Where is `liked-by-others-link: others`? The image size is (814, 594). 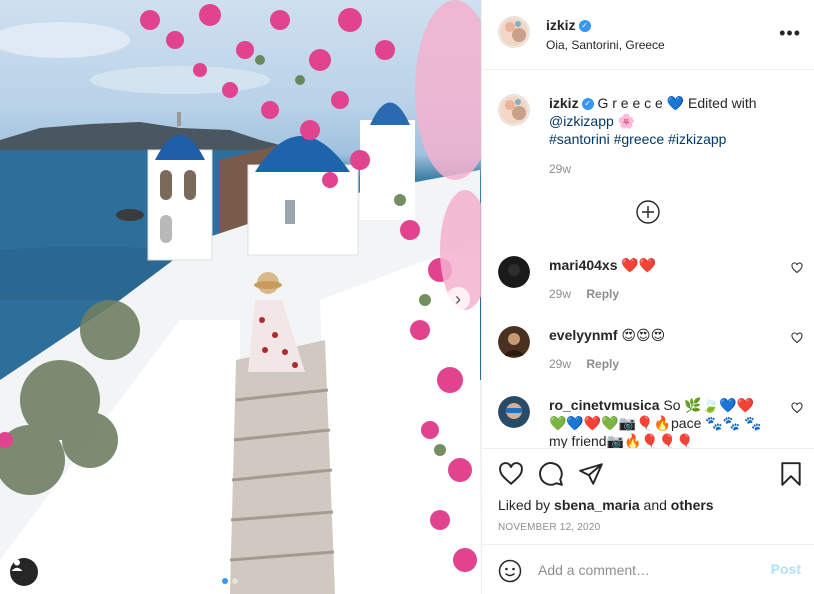 liked-by-others-link: others is located at coordinates (692, 505).